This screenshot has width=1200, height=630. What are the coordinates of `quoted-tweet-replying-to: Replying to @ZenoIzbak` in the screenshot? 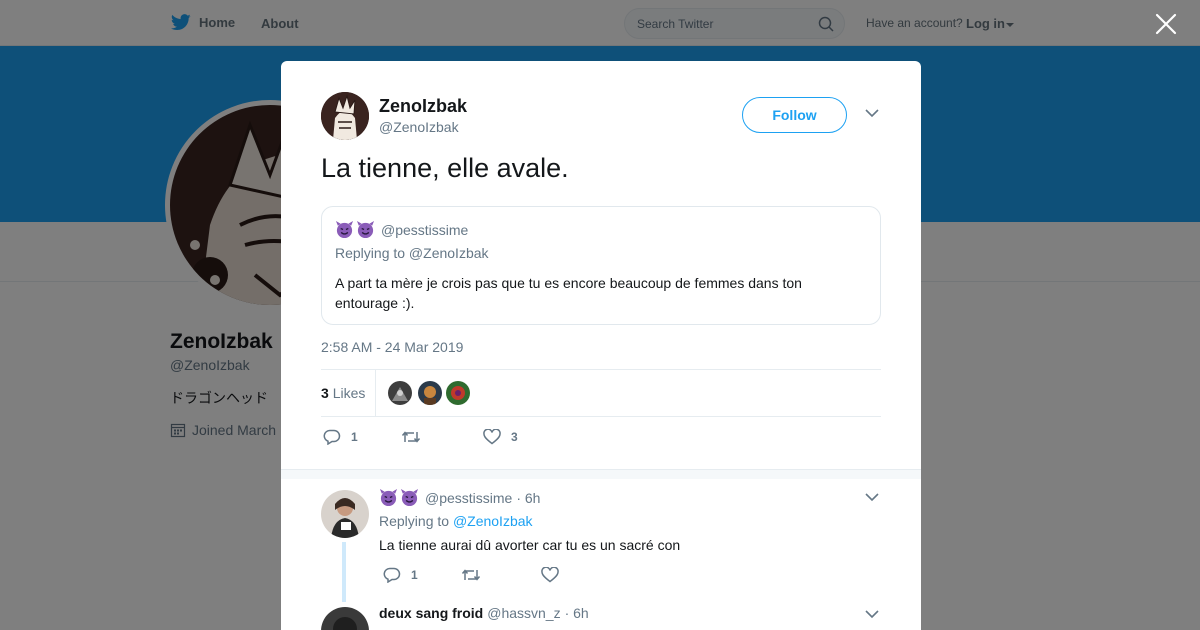 It's located at (412, 253).